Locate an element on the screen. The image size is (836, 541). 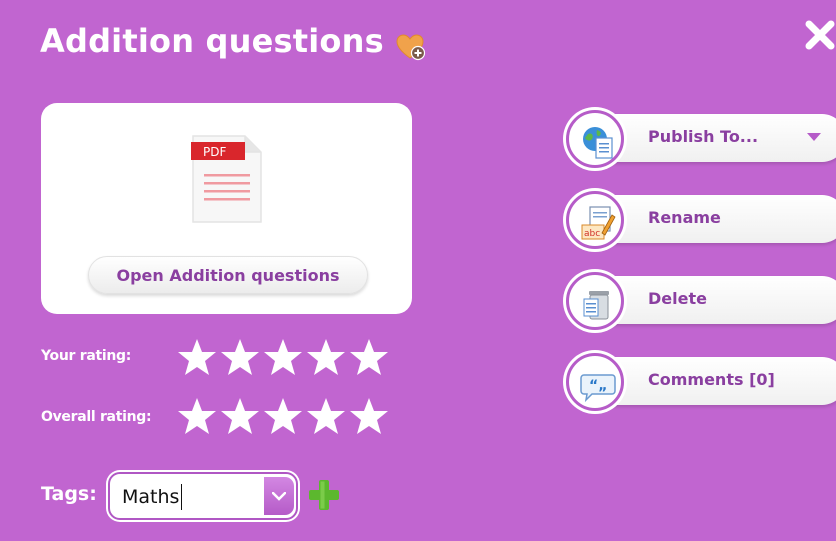
speech-bubble-icon: “„ is located at coordinates (598, 388).